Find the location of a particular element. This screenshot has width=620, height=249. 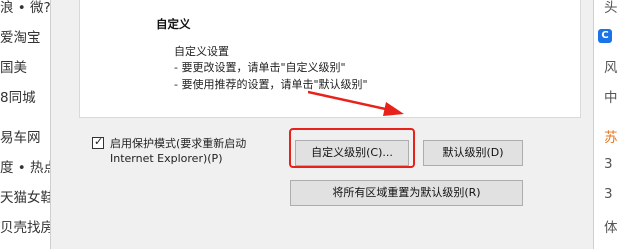

annotation-arrow-icon is located at coordinates (356, 103).